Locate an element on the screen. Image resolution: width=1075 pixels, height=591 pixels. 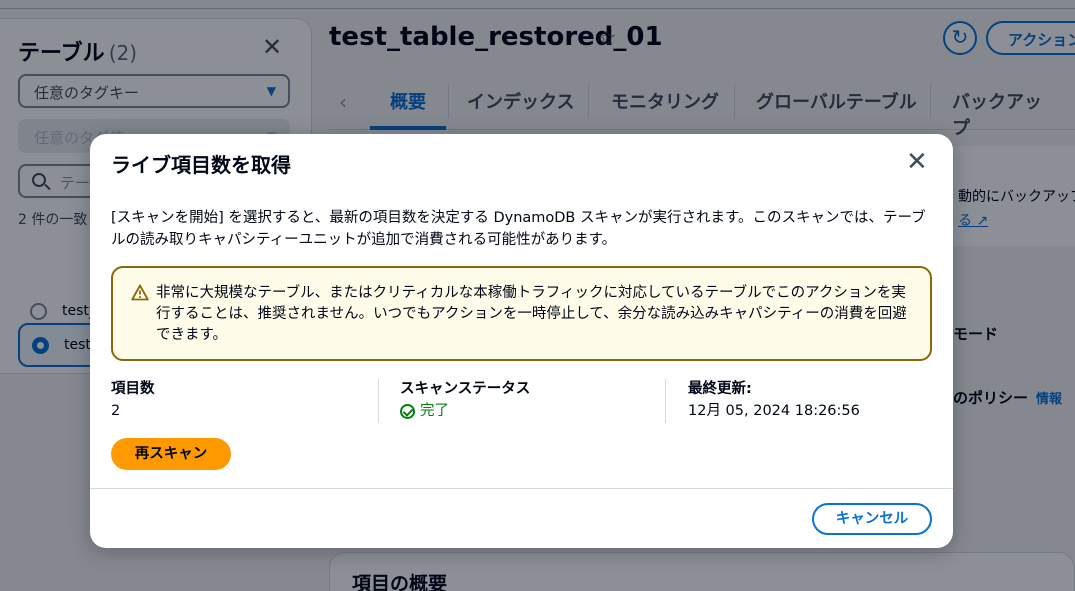
cancel-button: キャンセル is located at coordinates (872, 519).